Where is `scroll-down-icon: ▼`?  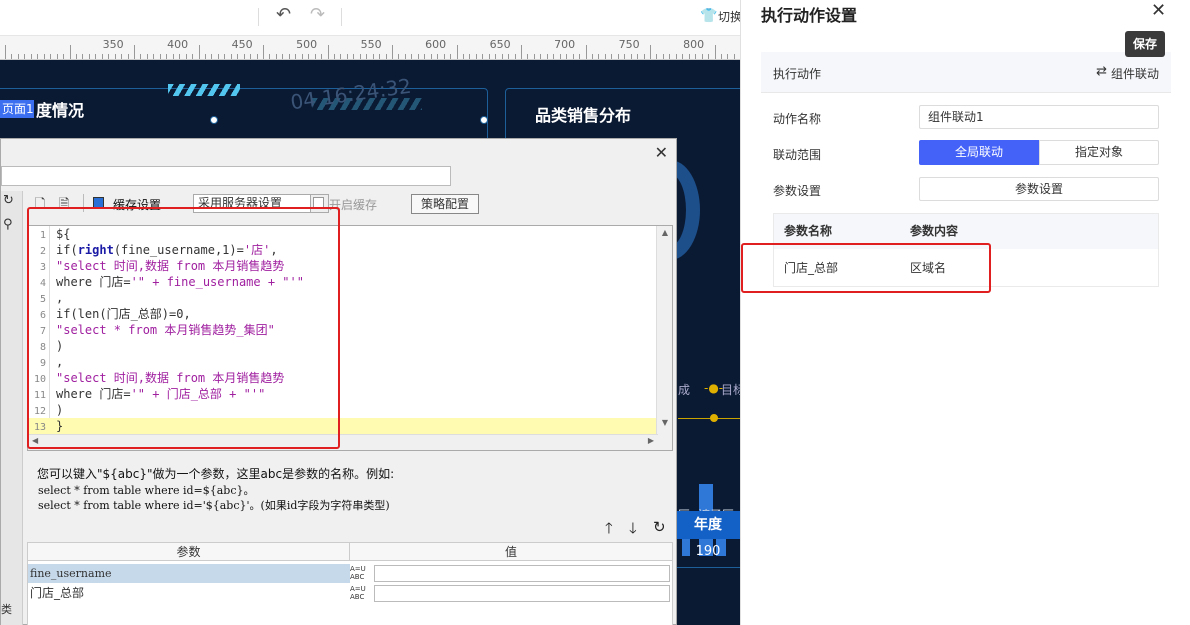 scroll-down-icon: ▼ is located at coordinates (664, 425).